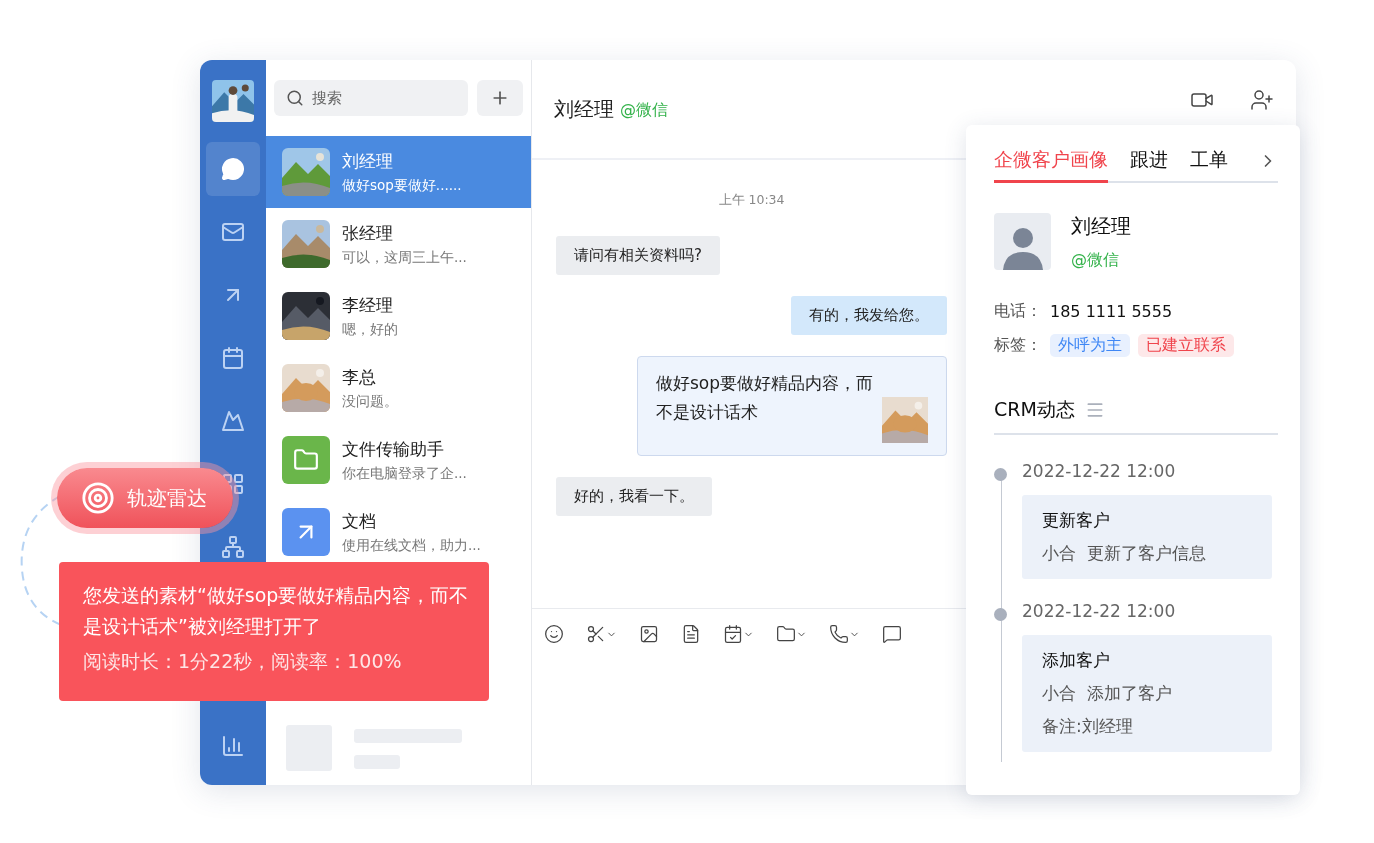  What do you see at coordinates (1107, 693) in the screenshot?
I see `event-detail: 小合 添加了客户` at bounding box center [1107, 693].